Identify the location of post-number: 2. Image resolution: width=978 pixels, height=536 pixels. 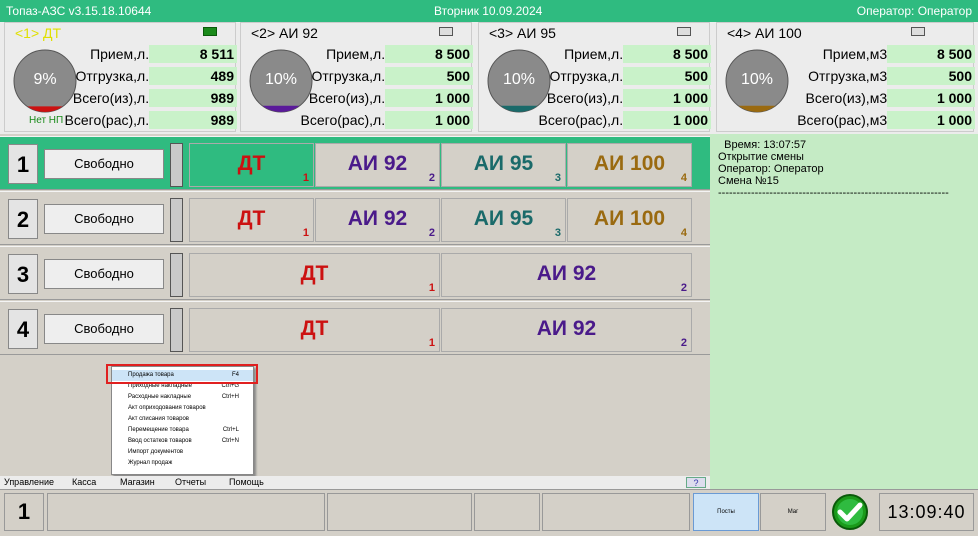
(23, 219).